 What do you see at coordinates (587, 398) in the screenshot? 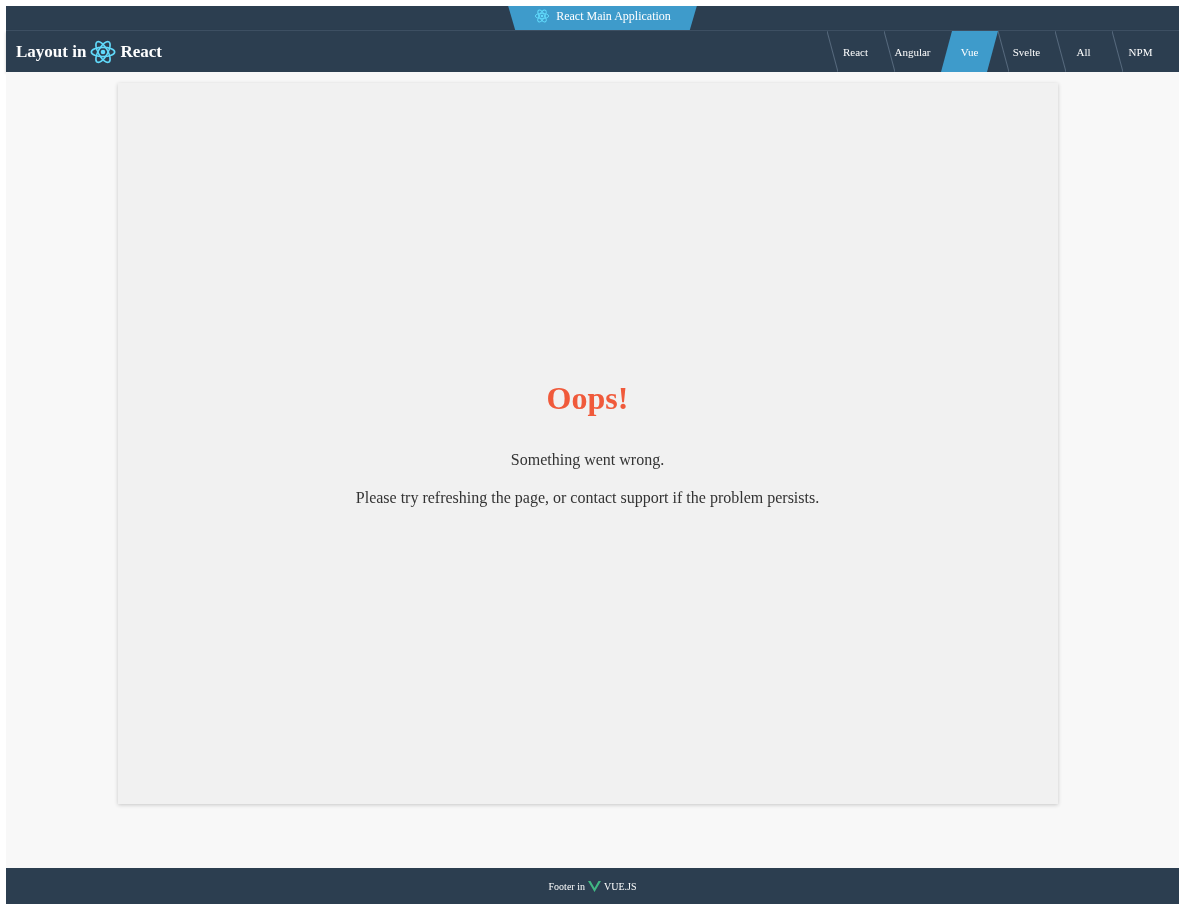
I see `error-heading: Oops!` at bounding box center [587, 398].